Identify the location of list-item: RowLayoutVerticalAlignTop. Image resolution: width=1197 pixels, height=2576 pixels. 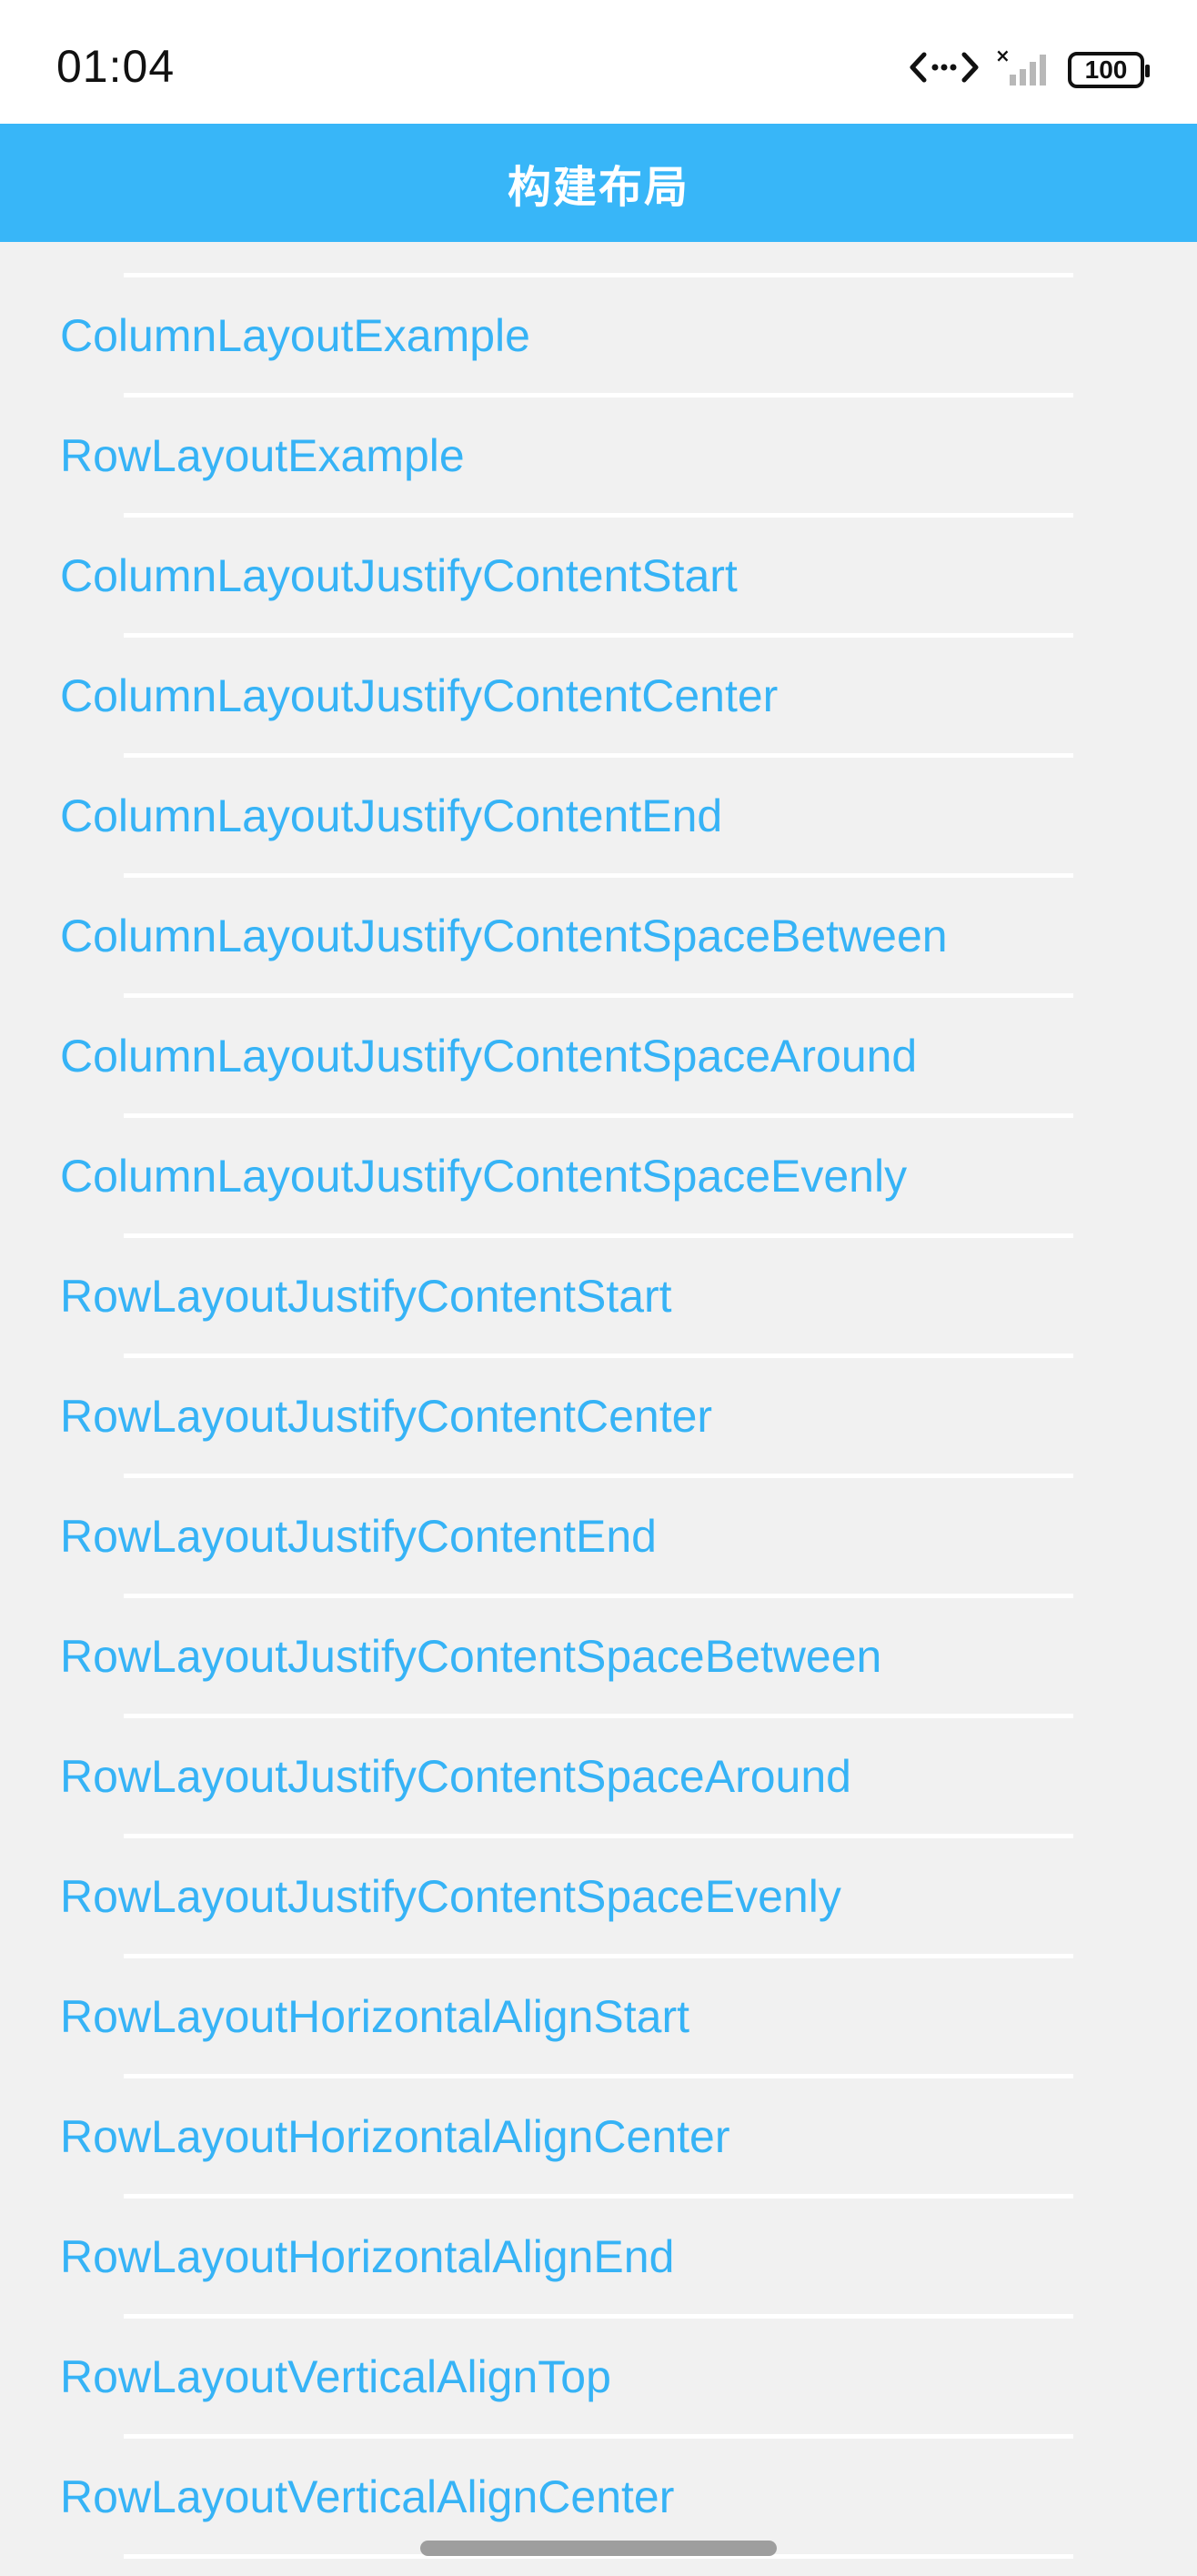
(598, 2377).